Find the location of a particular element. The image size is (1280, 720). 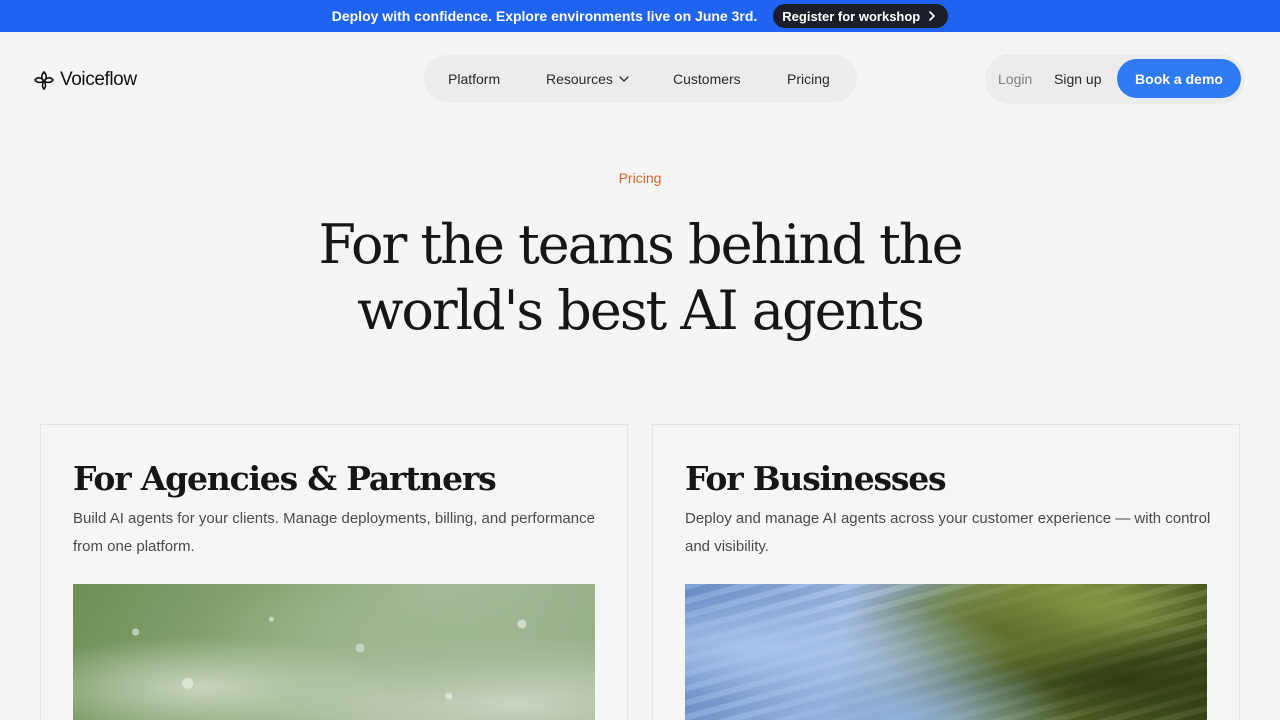

nav-pricing: Pricing is located at coordinates (808, 79).